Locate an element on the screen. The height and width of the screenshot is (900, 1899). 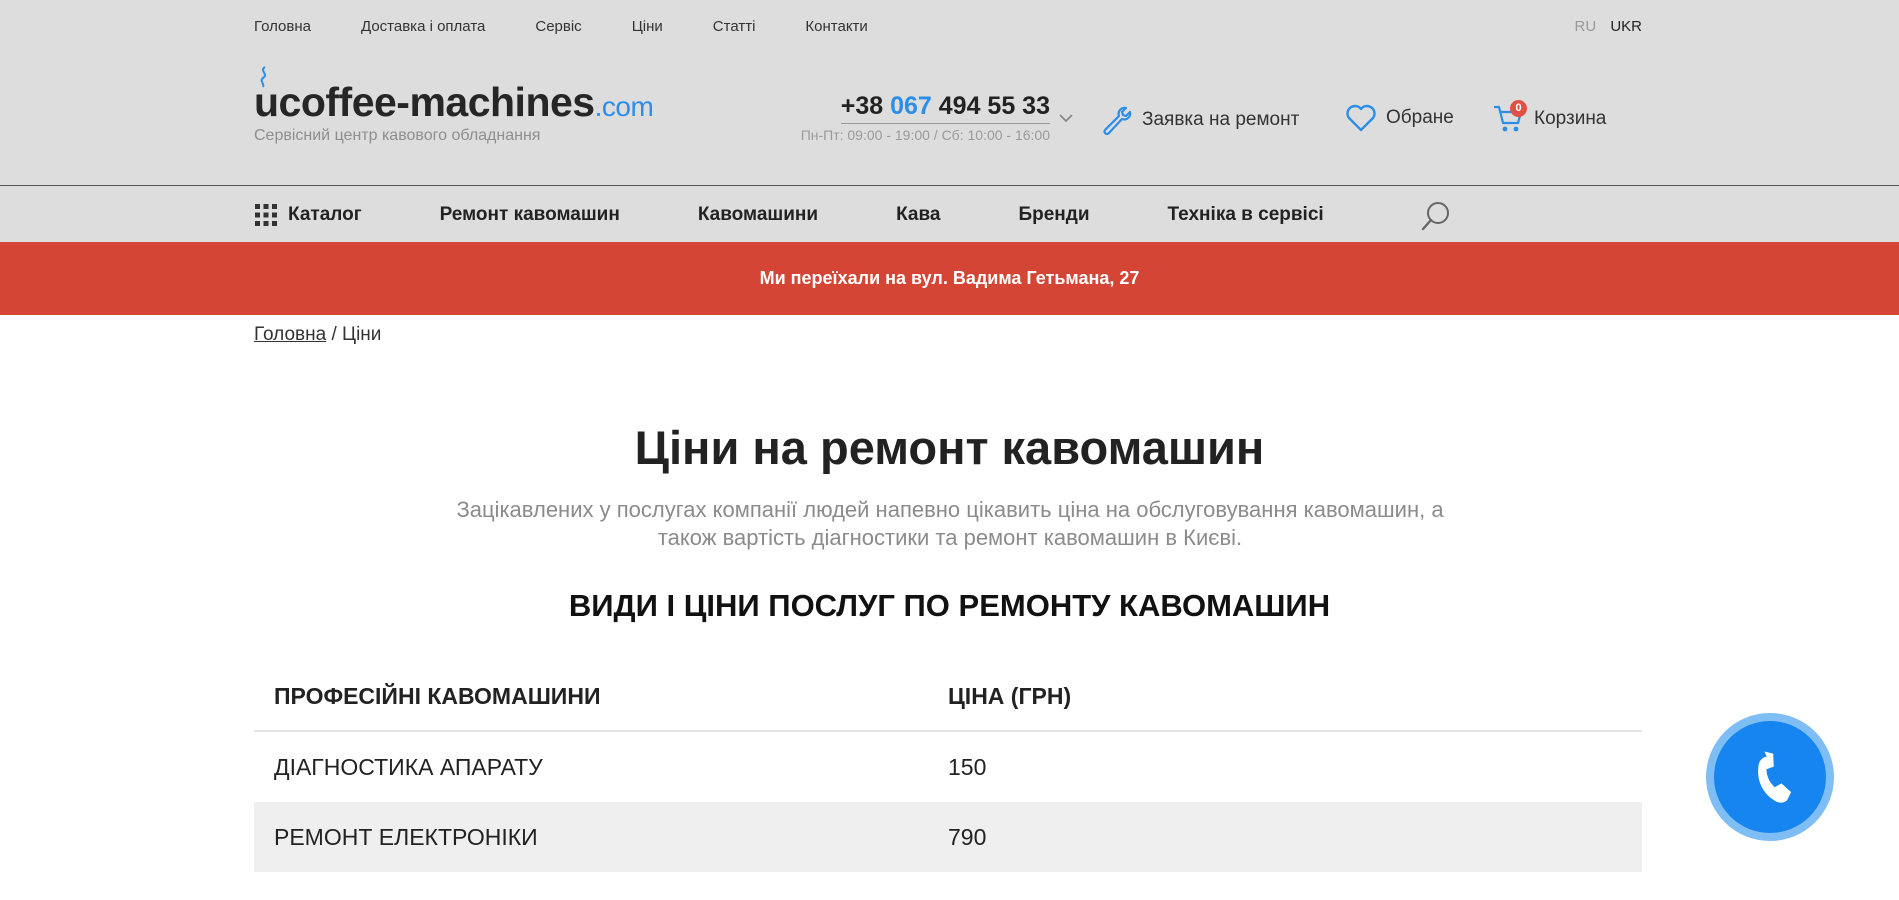
nav-service-equipment: Техніка в сервісі is located at coordinates (1246, 215).